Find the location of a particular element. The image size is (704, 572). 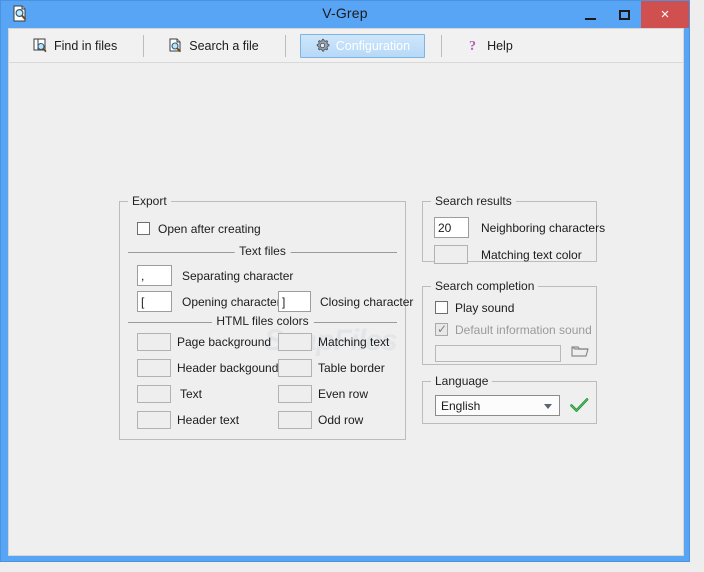

checkmark-icon: ✓ is located at coordinates (442, 329).